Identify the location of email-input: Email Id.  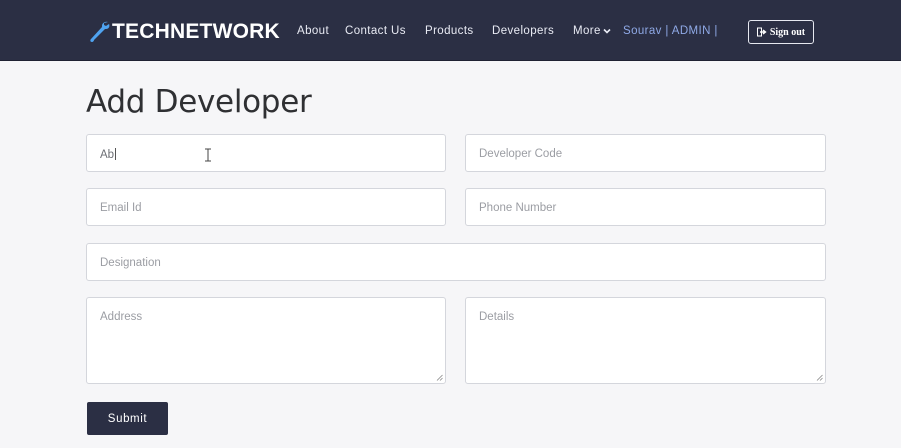
(266, 207).